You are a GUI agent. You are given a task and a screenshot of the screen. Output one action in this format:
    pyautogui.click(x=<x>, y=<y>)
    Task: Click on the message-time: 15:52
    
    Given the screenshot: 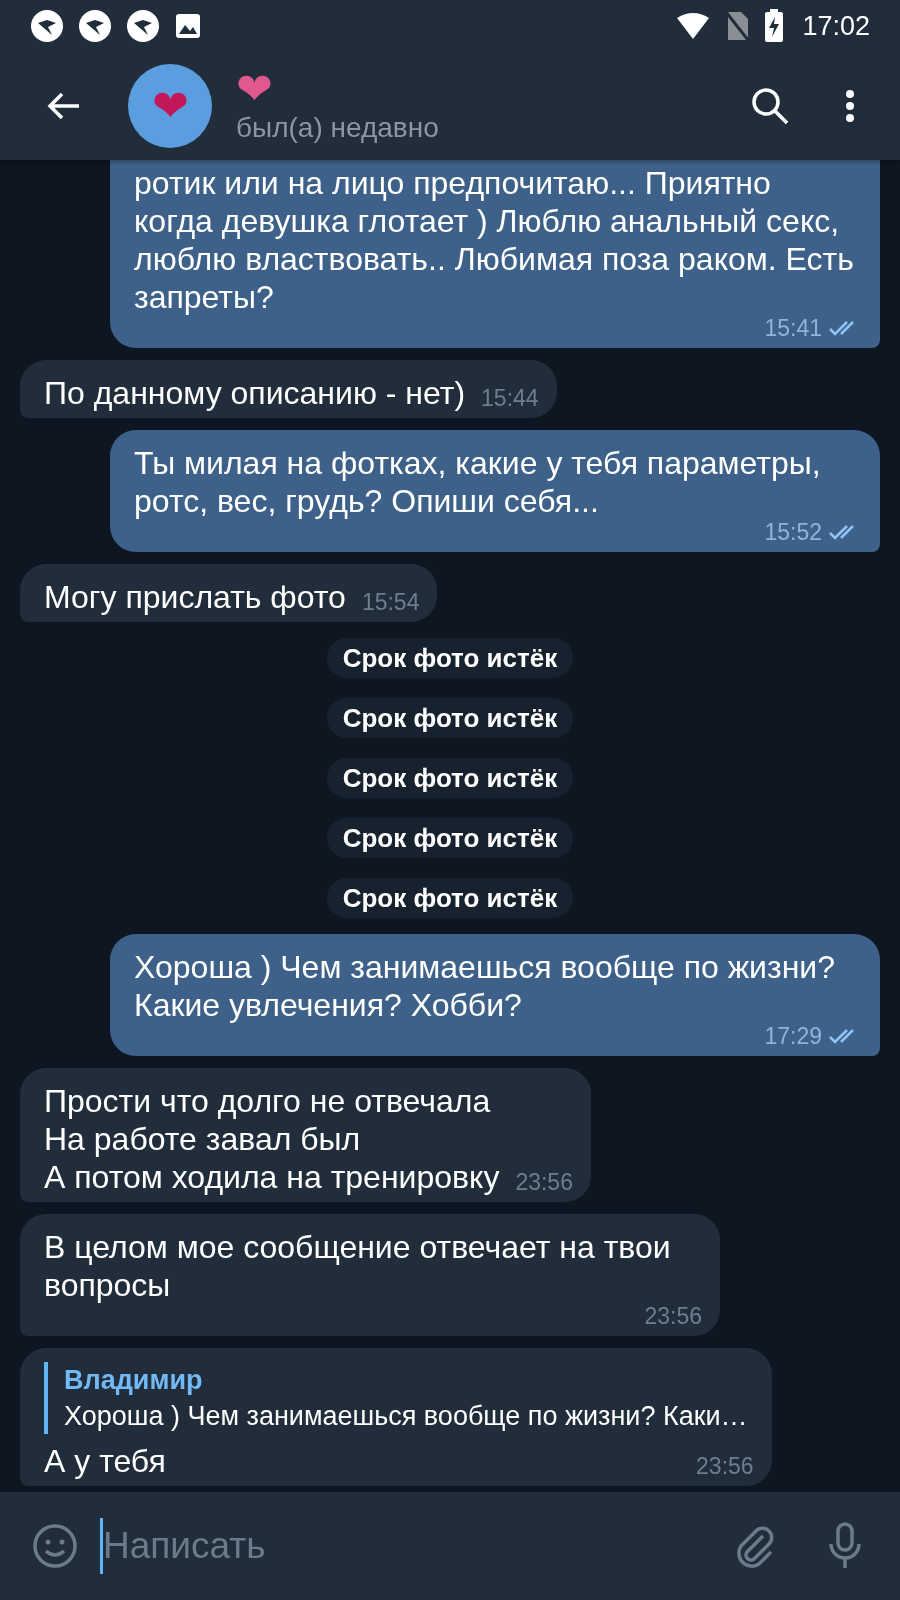 What is the action you would take?
    pyautogui.click(x=793, y=532)
    